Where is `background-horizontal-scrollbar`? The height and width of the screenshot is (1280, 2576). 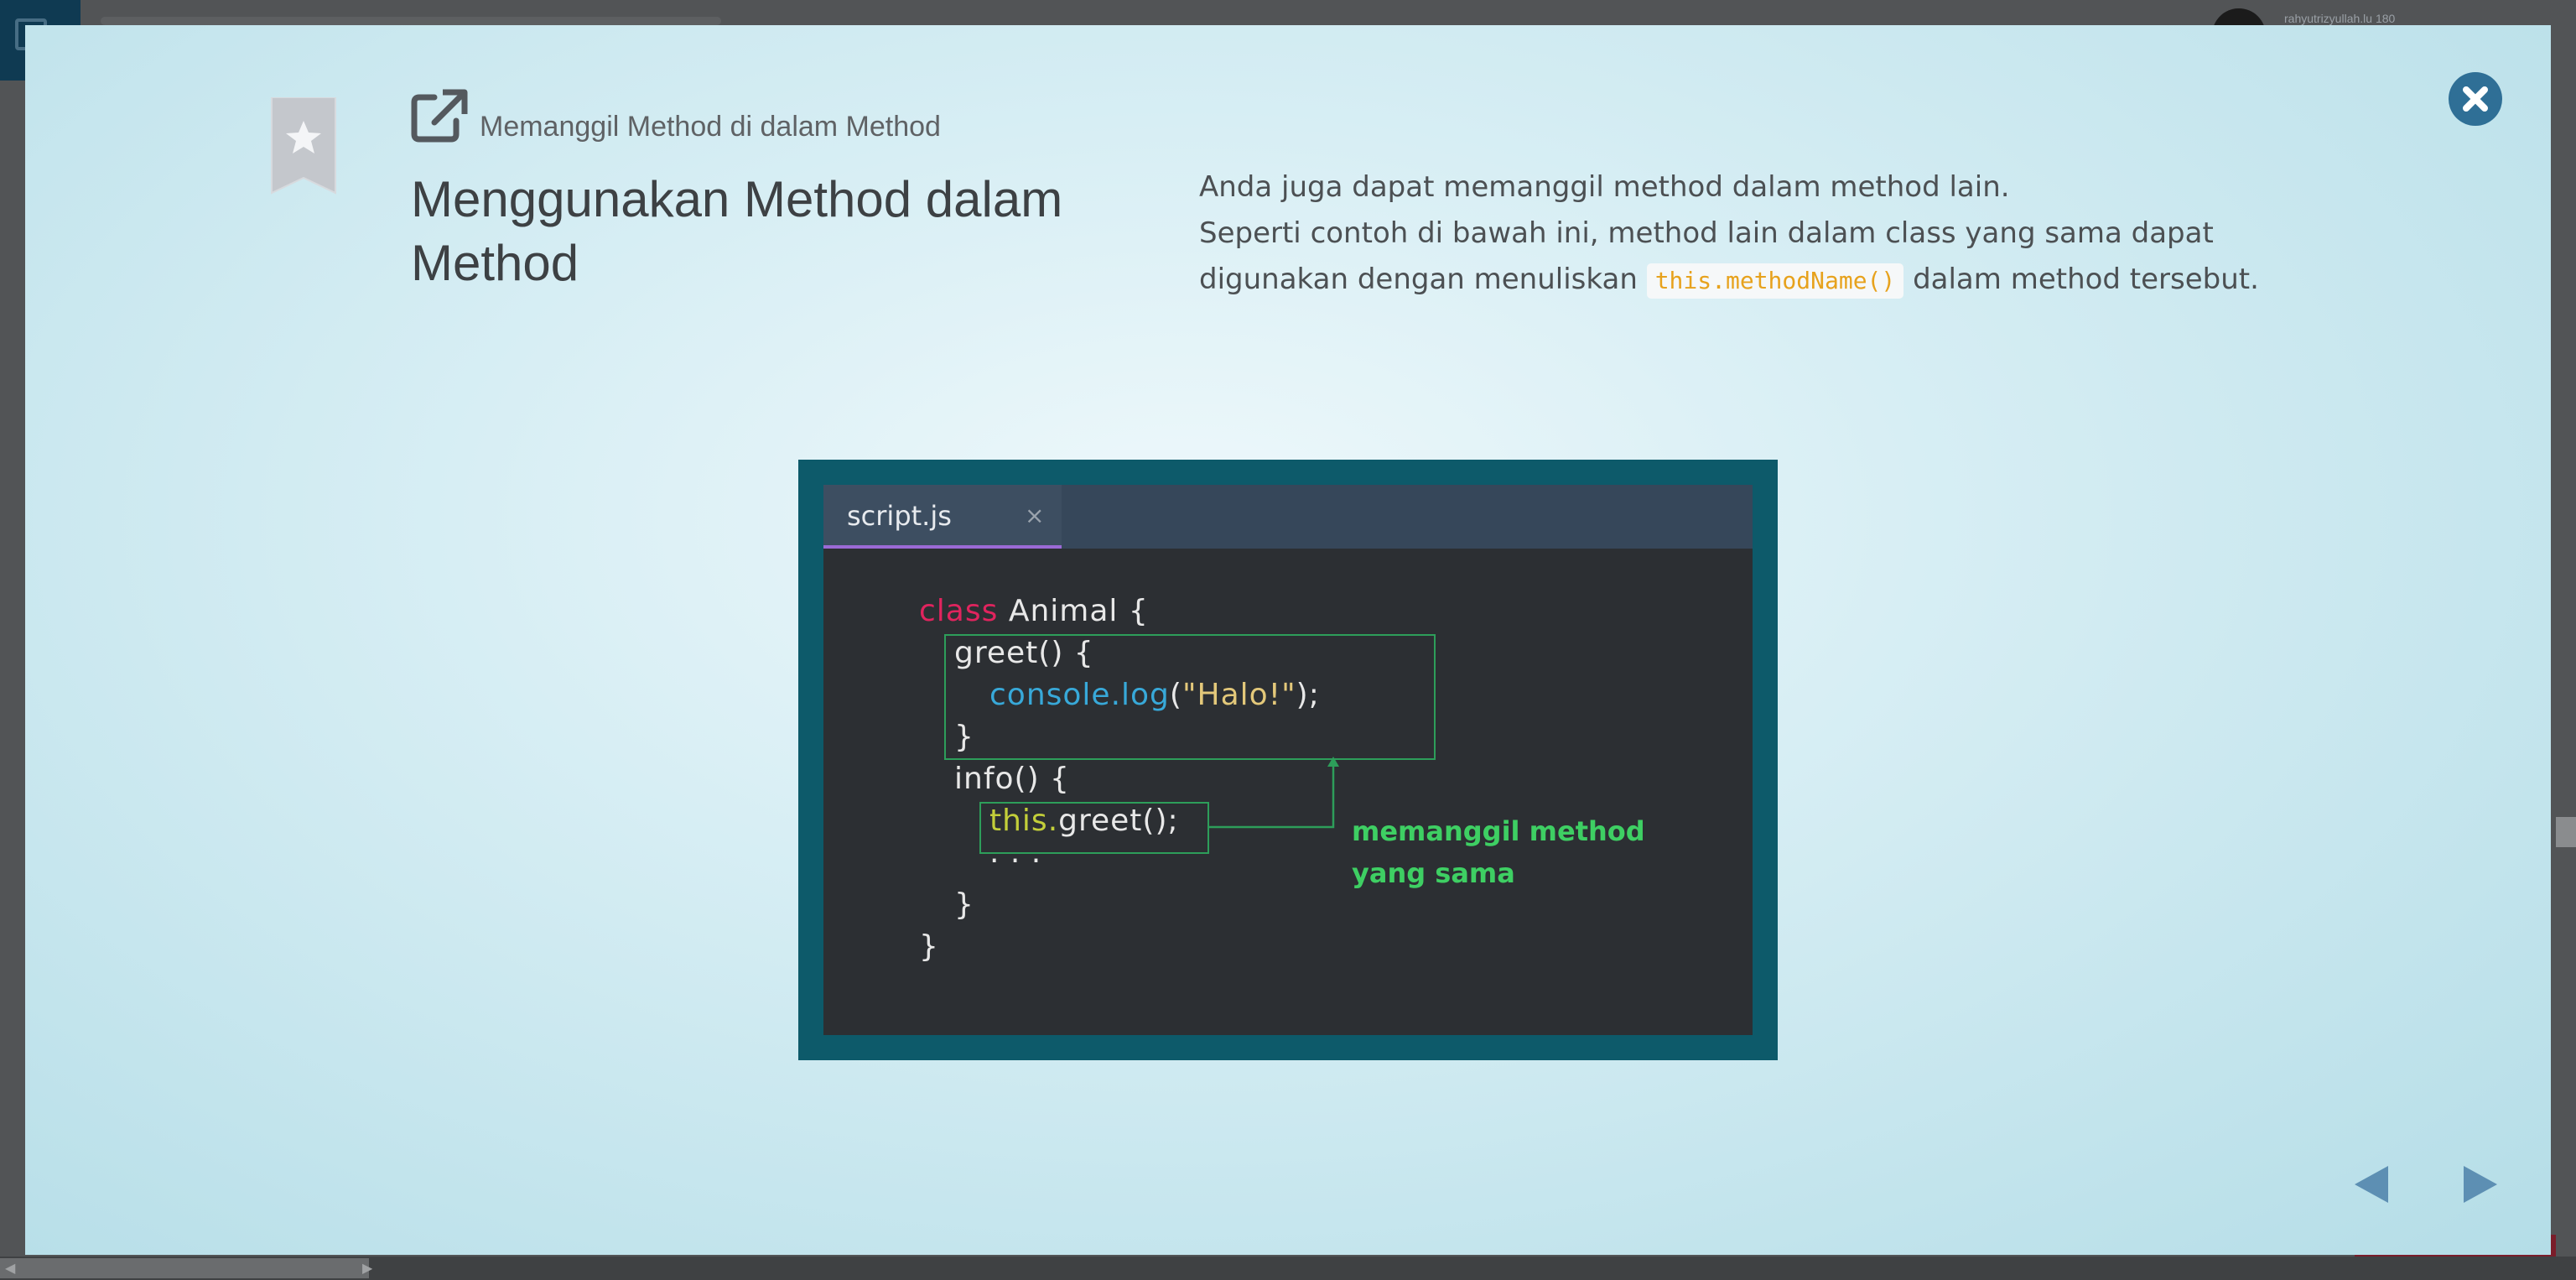 background-horizontal-scrollbar is located at coordinates (1288, 1268).